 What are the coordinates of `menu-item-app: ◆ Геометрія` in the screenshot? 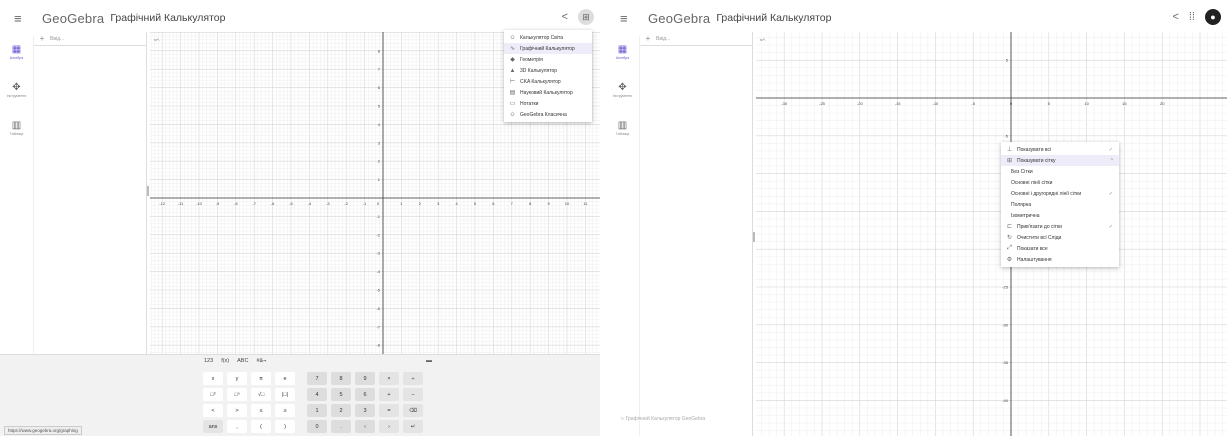 It's located at (548, 59).